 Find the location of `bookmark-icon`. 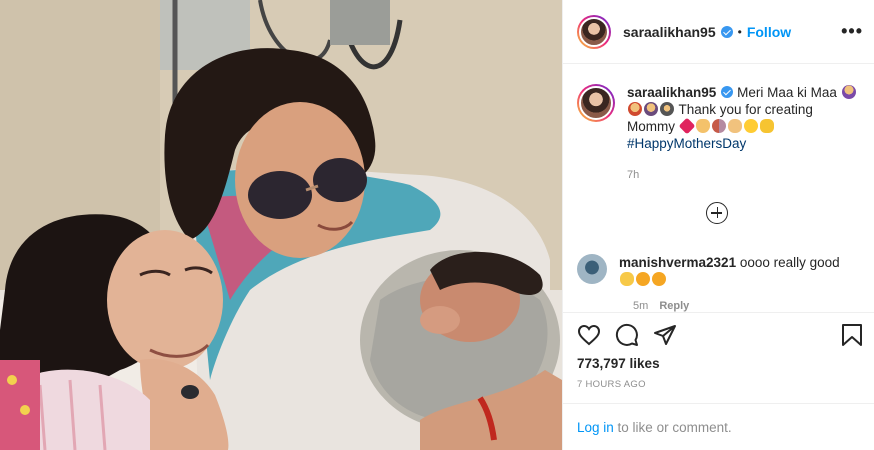

bookmark-icon is located at coordinates (852, 335).